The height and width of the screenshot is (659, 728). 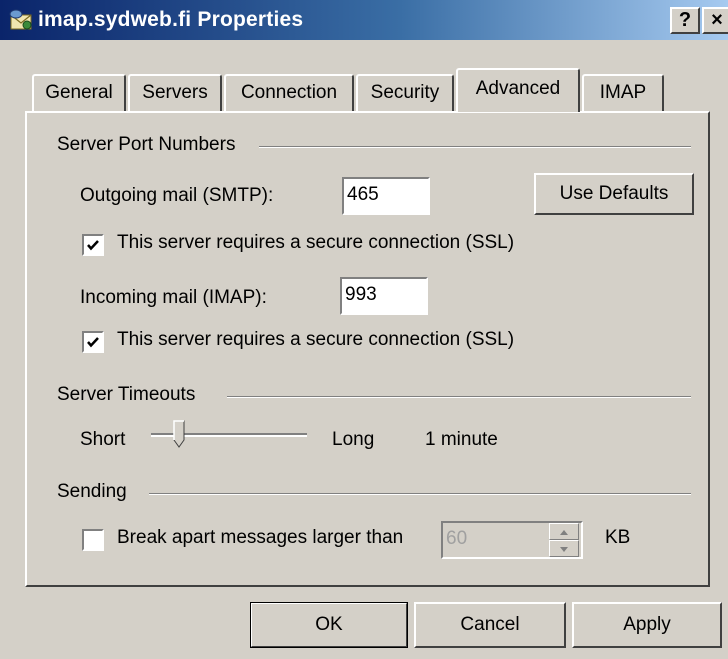 What do you see at coordinates (103, 439) in the screenshot?
I see `short-label: Short` at bounding box center [103, 439].